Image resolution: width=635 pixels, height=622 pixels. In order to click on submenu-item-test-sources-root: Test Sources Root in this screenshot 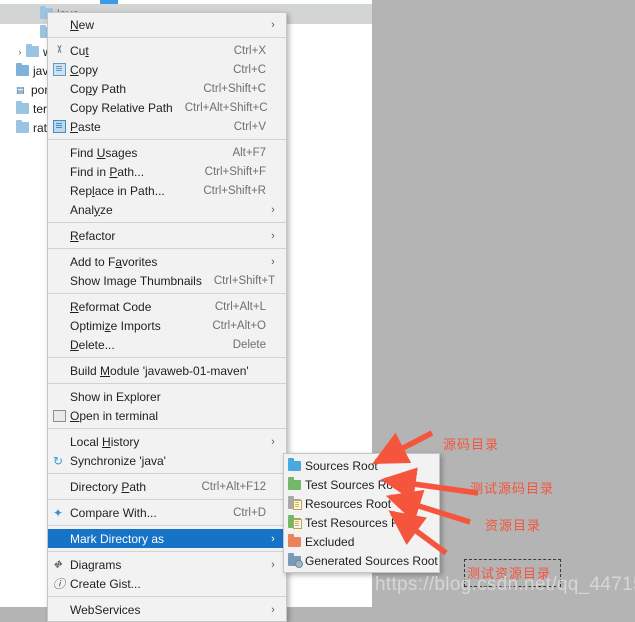, I will do `click(361, 484)`.